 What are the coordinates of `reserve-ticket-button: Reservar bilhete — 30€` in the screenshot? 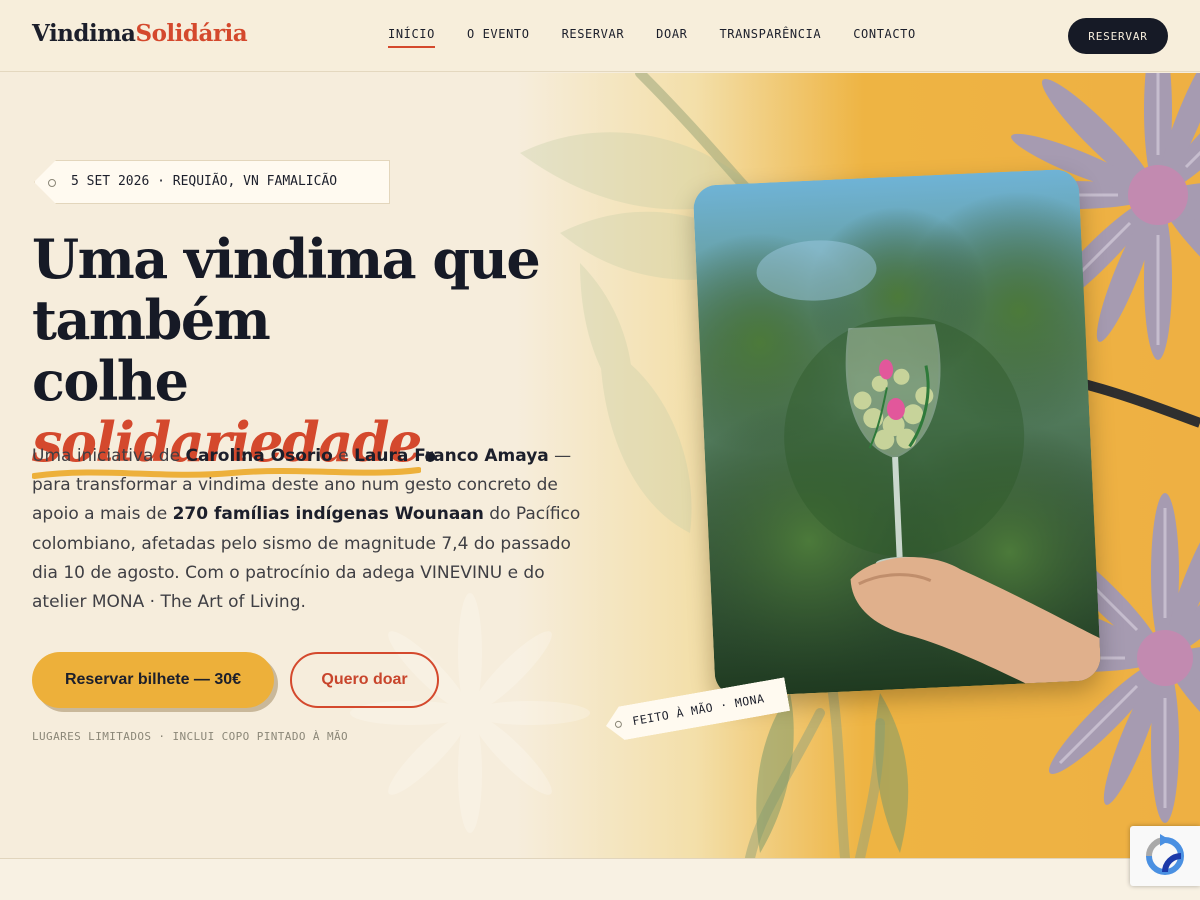 It's located at (153, 680).